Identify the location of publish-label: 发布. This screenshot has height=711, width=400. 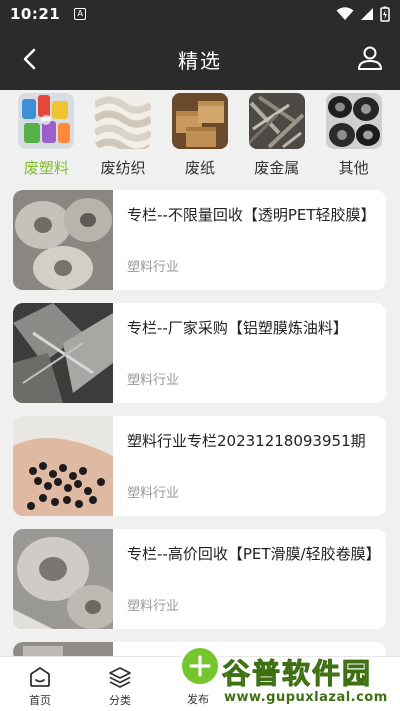
(198, 699).